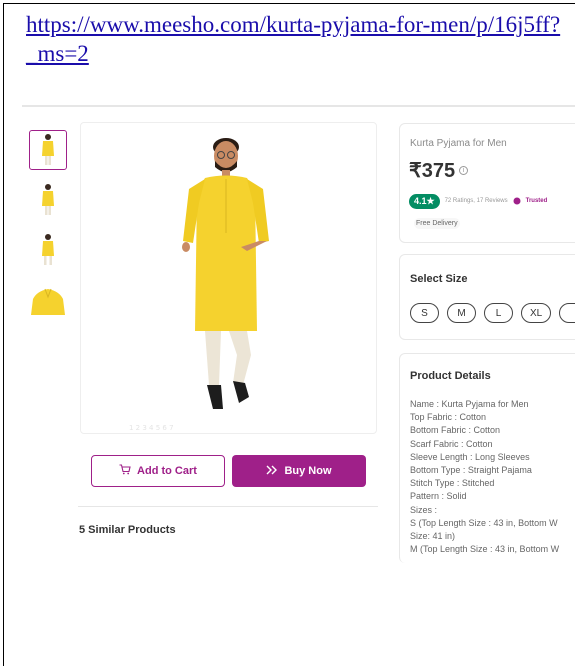 The width and height of the screenshot is (575, 666). Describe the element at coordinates (469, 404) in the screenshot. I see `detail-line: Name : Kurta Pyjama for Men` at that location.